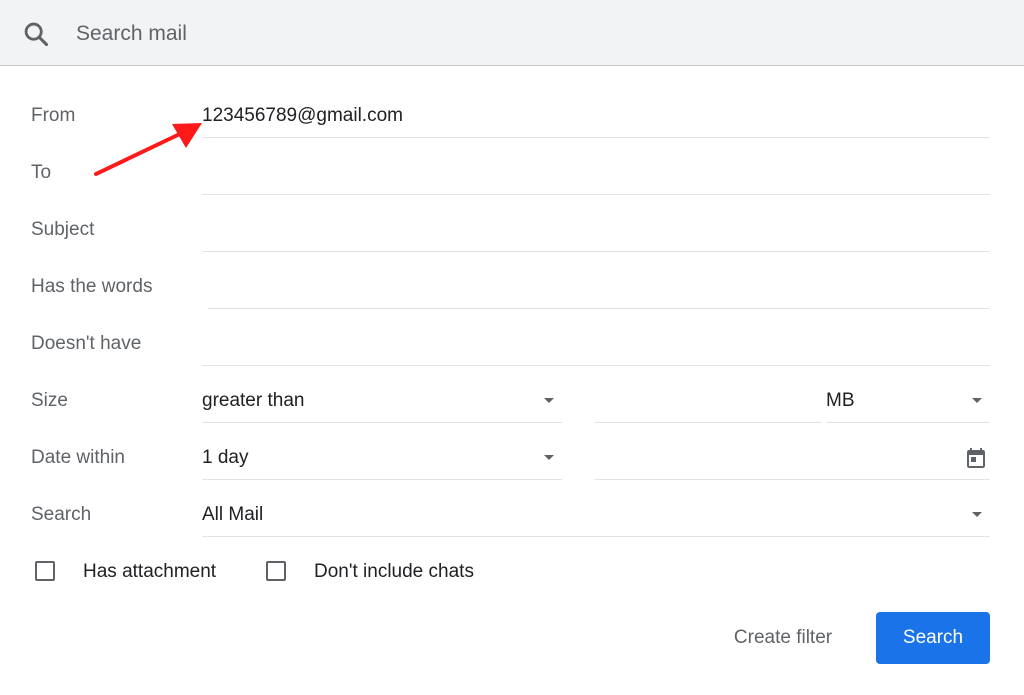  I want to click on to-field-wrap, so click(596, 174).